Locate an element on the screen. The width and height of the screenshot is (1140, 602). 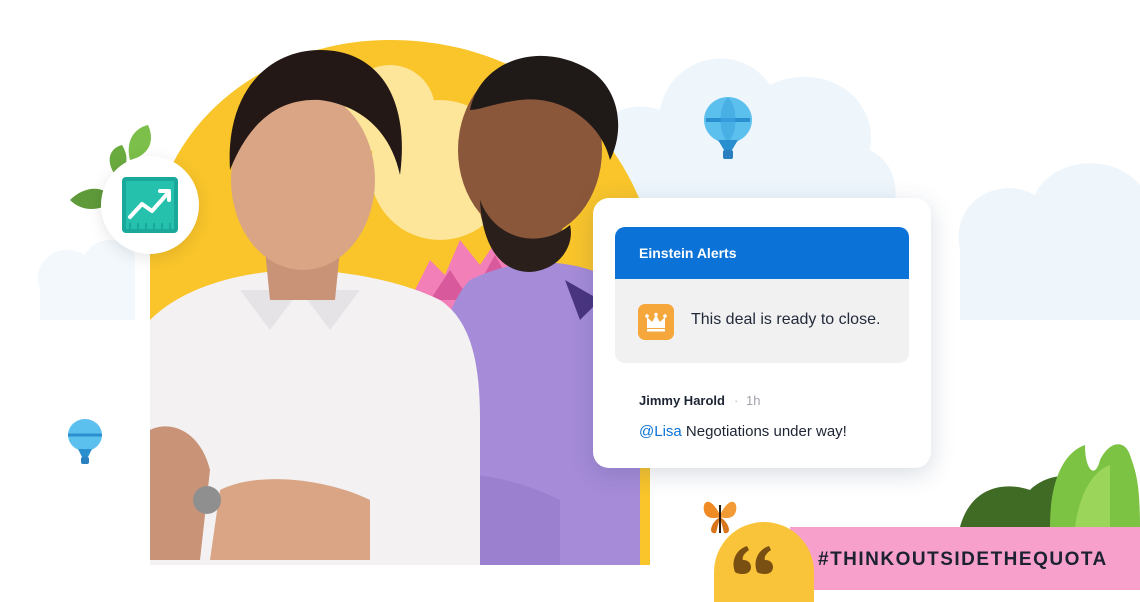
crown-icon is located at coordinates (656, 322).